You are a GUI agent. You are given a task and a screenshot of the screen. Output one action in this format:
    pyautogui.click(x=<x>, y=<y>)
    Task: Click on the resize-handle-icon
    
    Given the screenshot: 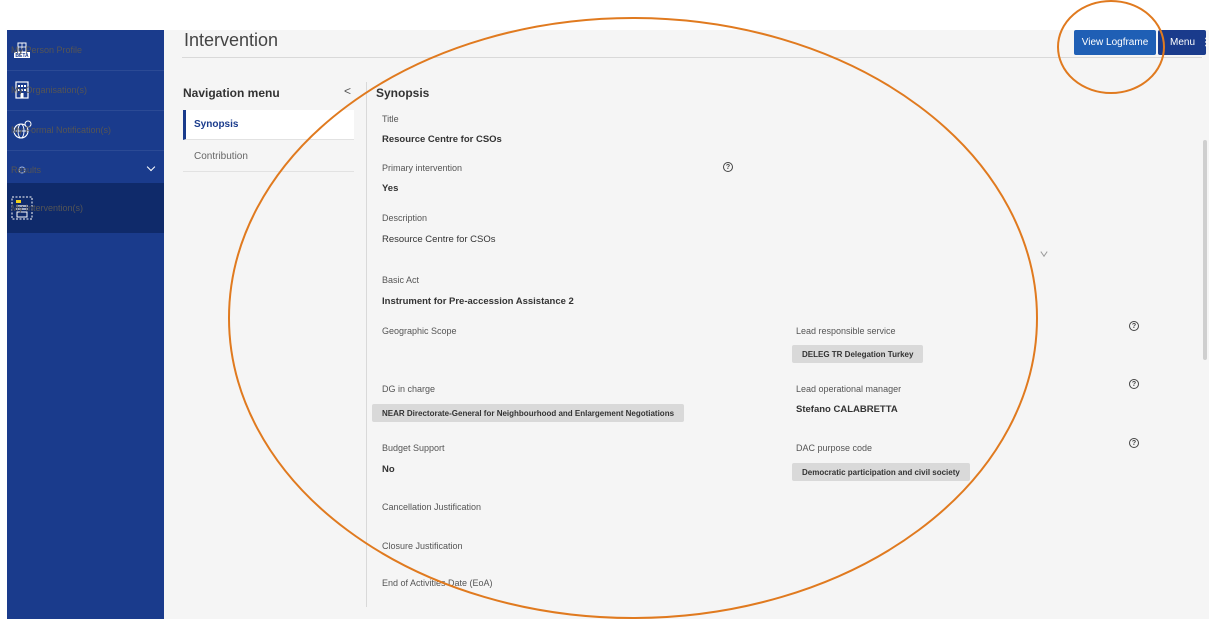 What is the action you would take?
    pyautogui.click(x=1044, y=252)
    